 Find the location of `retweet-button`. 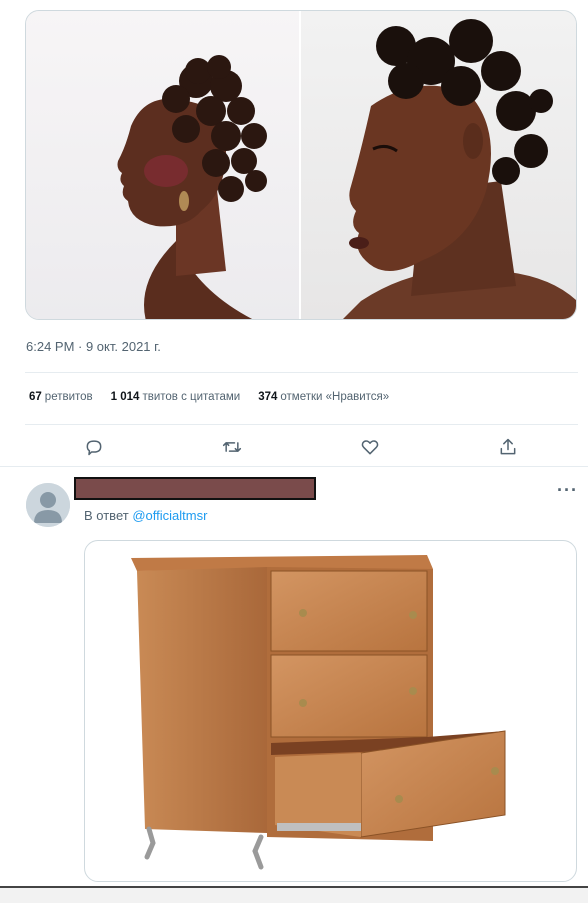

retweet-button is located at coordinates (232, 447).